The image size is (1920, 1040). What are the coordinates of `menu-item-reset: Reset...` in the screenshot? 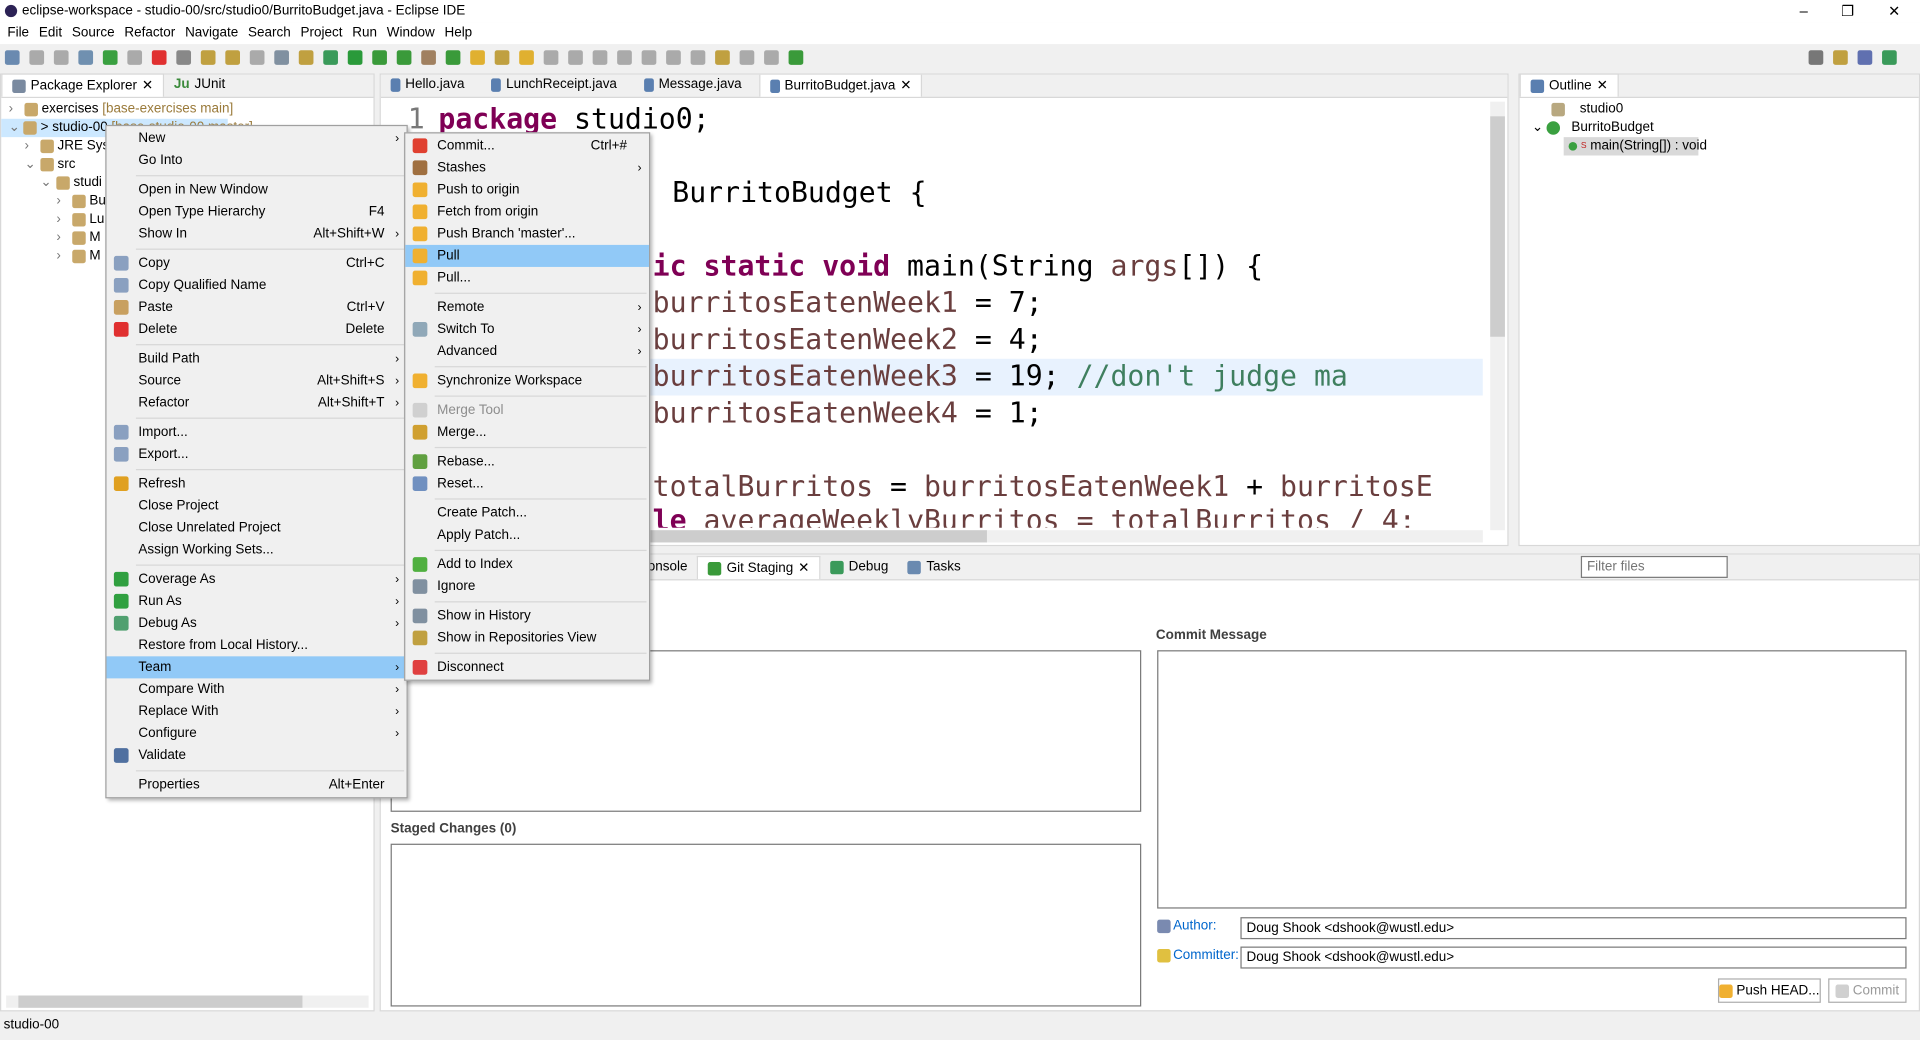 It's located at (527, 484).